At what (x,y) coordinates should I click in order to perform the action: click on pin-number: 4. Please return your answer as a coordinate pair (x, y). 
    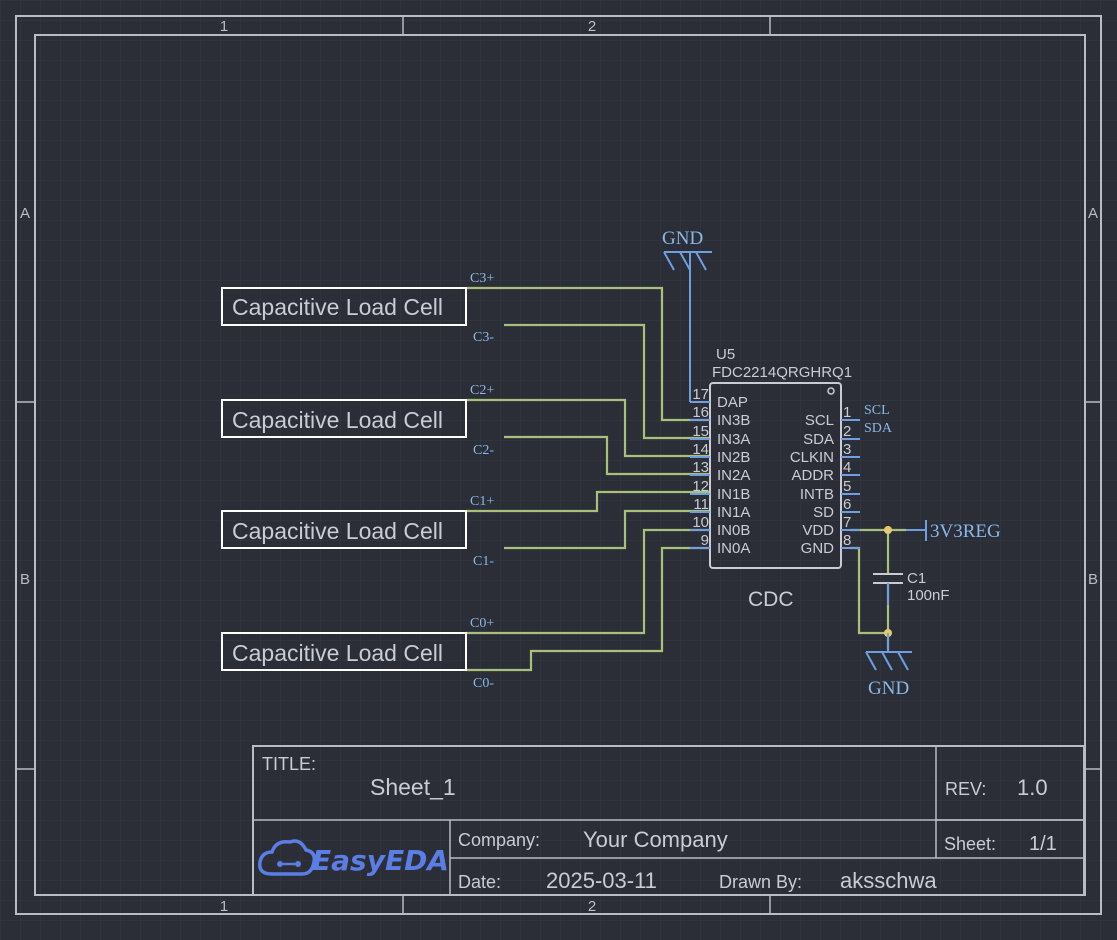
    Looking at the image, I should click on (847, 467).